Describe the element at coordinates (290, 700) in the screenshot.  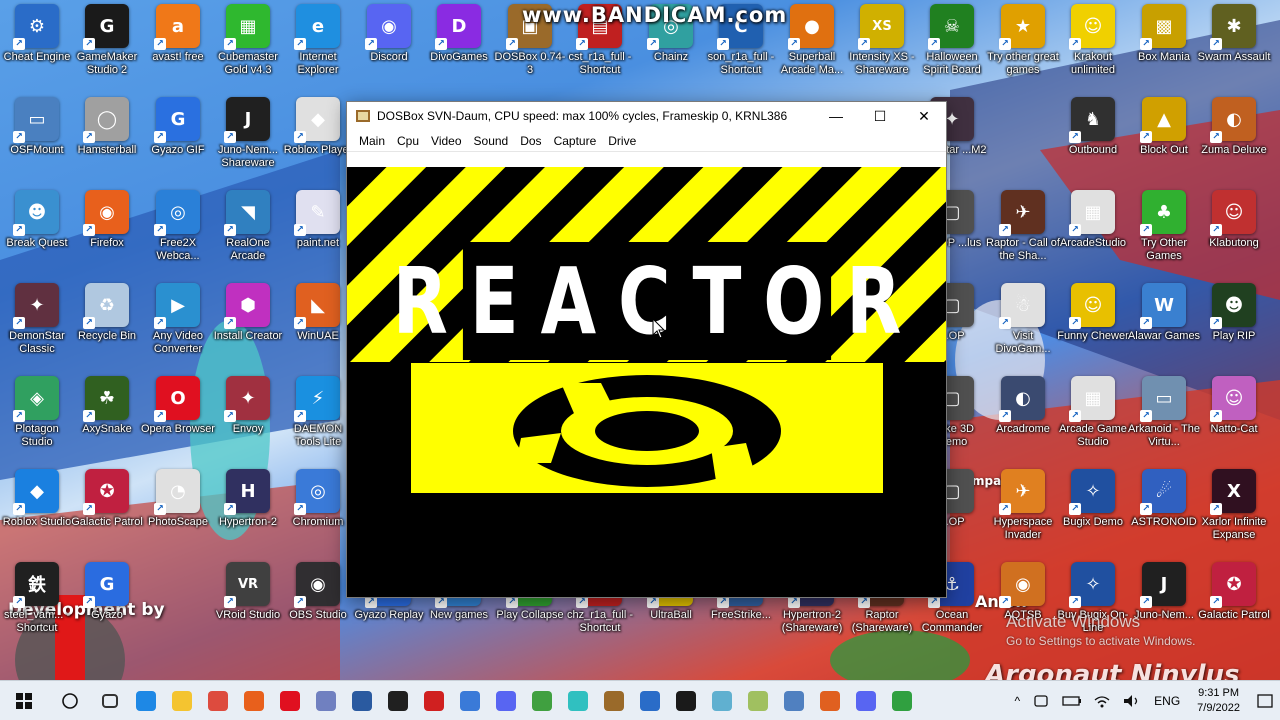
I see `taskbar-app-opera` at that location.